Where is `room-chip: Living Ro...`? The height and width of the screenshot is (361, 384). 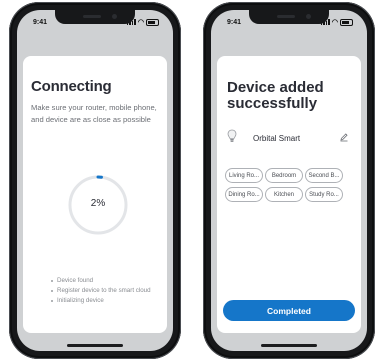 room-chip: Living Ro... is located at coordinates (244, 175).